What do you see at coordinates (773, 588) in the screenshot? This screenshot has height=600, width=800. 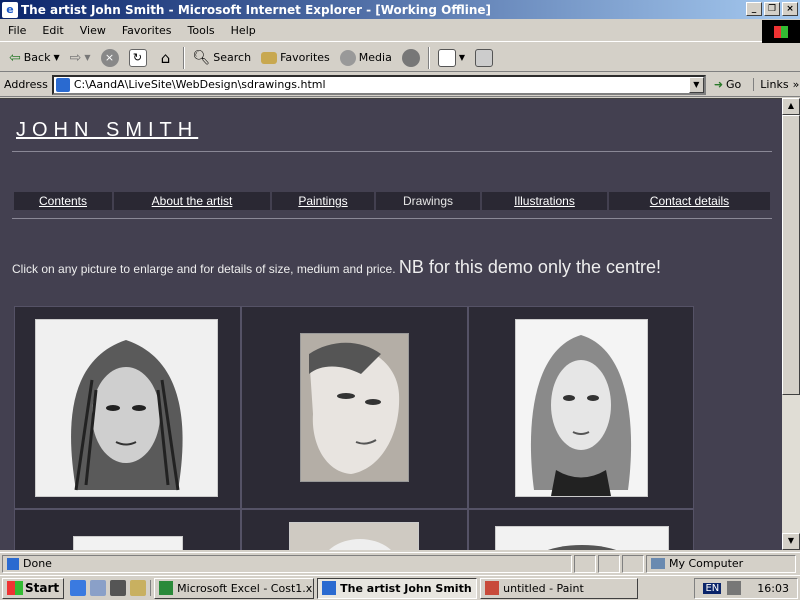 I see `clock: 16:03` at bounding box center [773, 588].